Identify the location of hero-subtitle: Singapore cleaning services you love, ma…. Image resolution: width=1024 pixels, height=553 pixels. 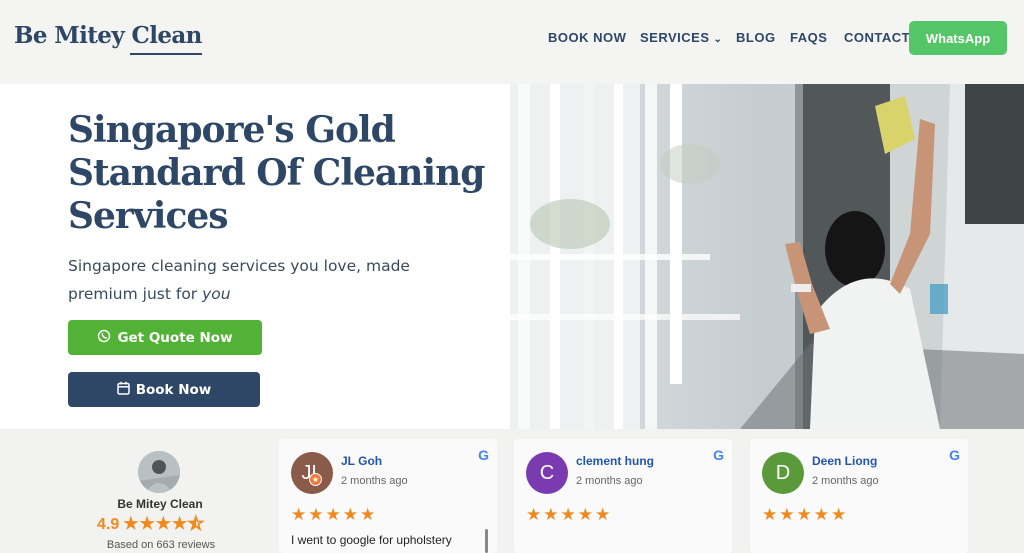
(268, 280).